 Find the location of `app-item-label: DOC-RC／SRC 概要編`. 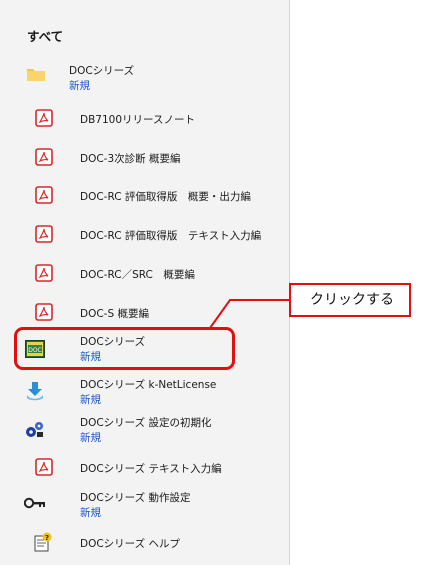

app-item-label: DOC-RC／SRC 概要編 is located at coordinates (137, 275).